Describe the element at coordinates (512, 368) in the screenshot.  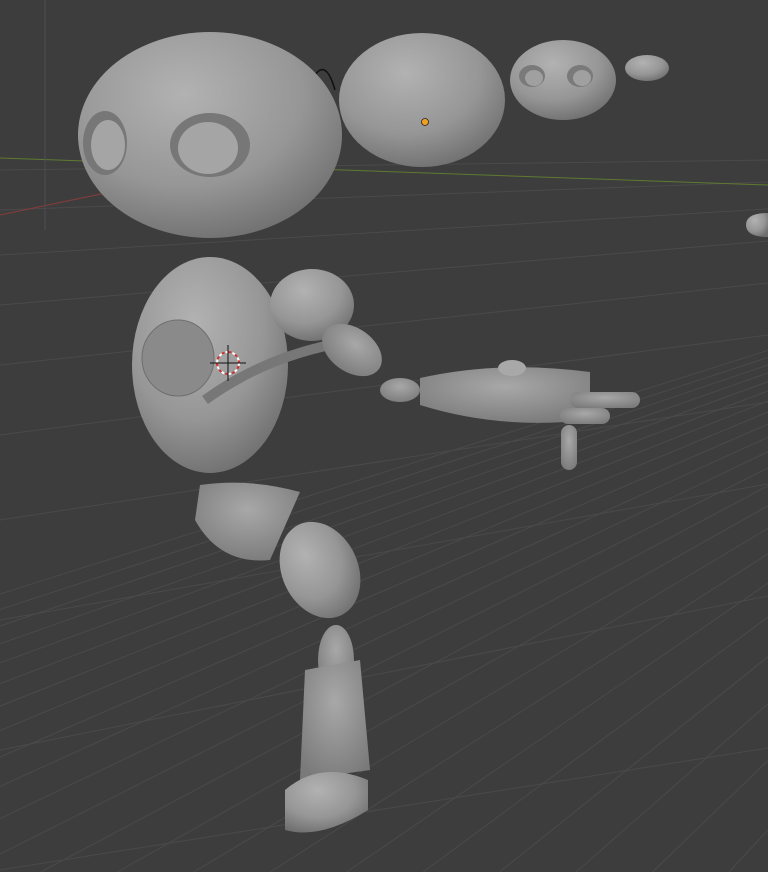
I see `arm-cap` at that location.